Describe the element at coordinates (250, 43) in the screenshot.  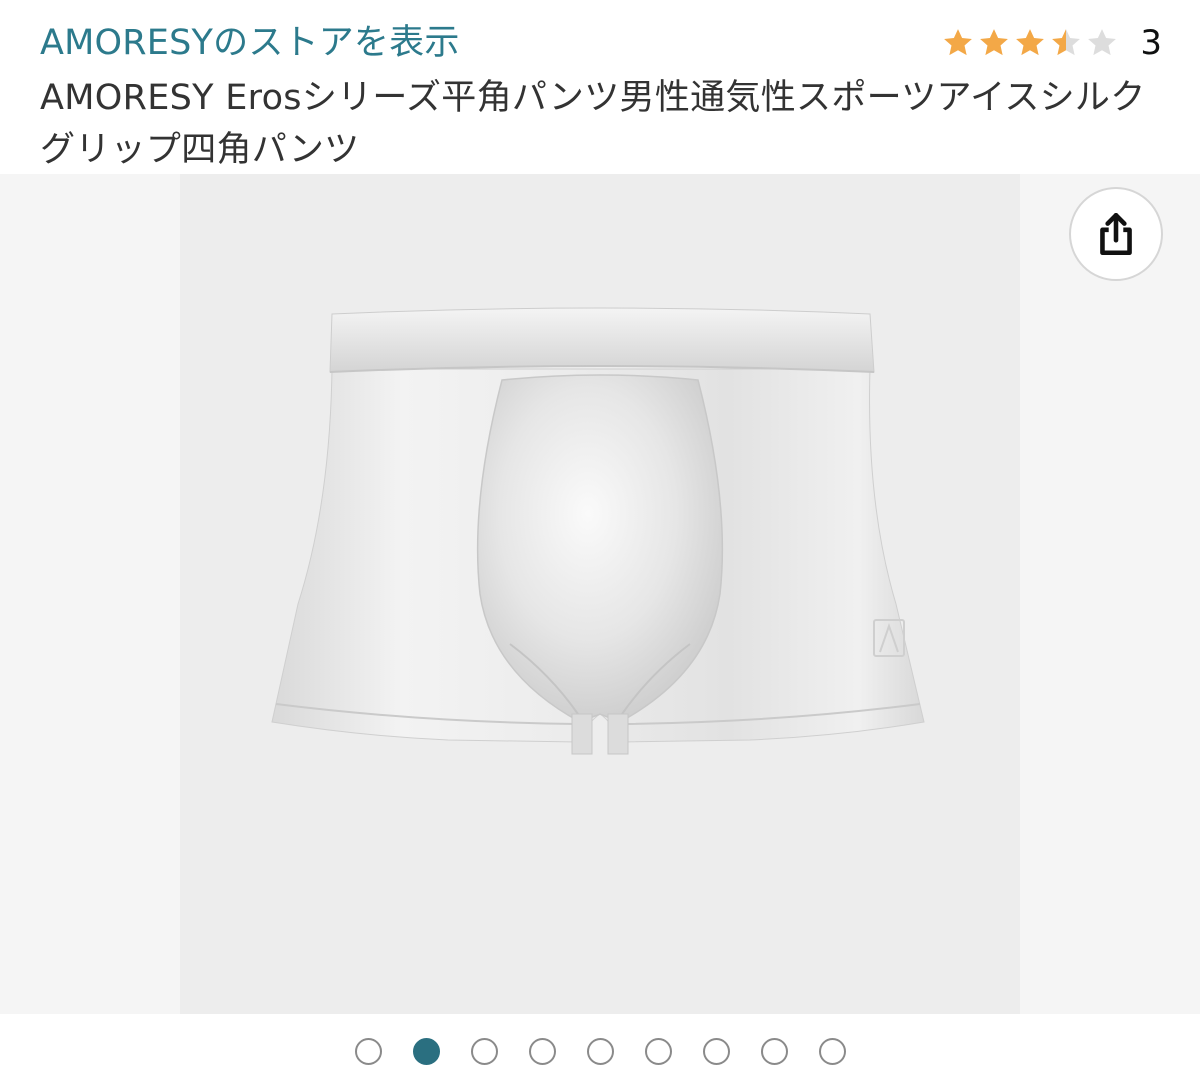
I see `store-link: AMORESYのストアを表示` at that location.